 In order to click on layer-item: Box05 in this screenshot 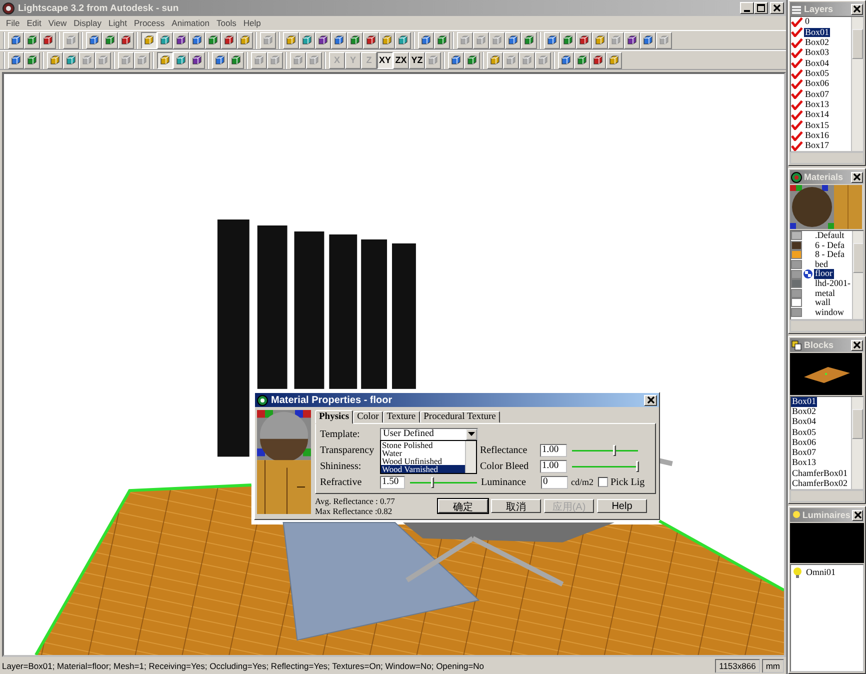, I will do `click(817, 73)`.